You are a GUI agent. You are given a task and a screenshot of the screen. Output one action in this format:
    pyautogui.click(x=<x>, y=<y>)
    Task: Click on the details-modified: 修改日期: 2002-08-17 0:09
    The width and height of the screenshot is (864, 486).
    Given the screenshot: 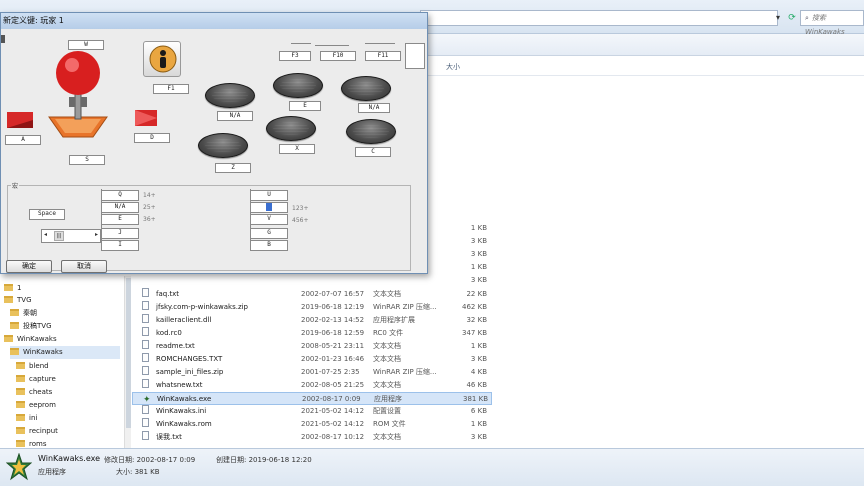 What is the action you would take?
    pyautogui.click(x=150, y=460)
    